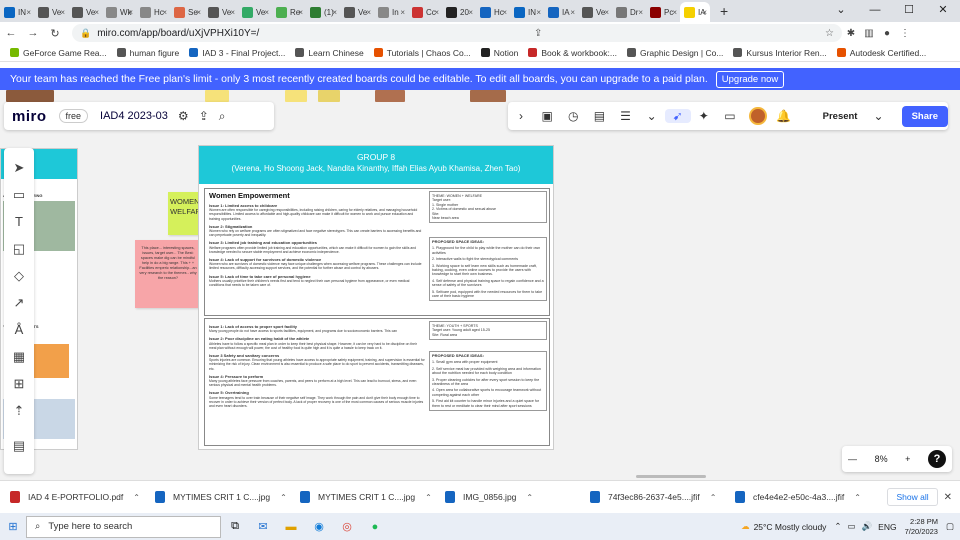 Image resolution: width=960 pixels, height=540 pixels. I want to click on notes-icon: ☰, so click(625, 116).